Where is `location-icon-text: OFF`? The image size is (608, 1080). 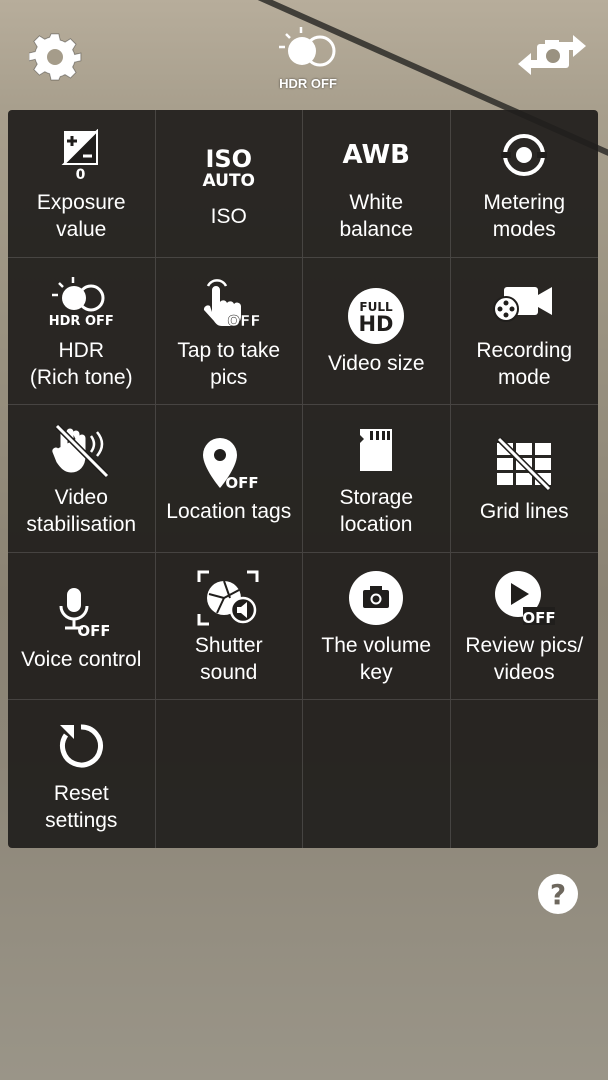
location-icon-text: OFF is located at coordinates (241, 483).